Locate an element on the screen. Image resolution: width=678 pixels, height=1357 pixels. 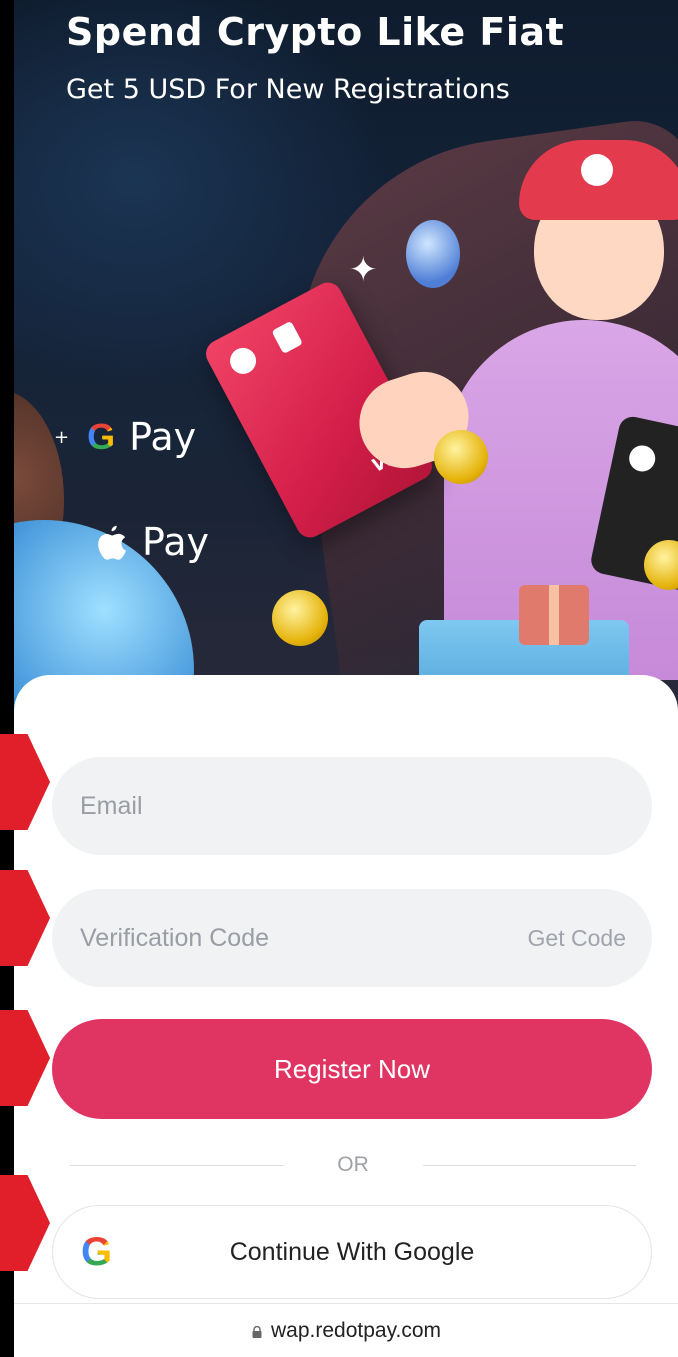
or-label: OR is located at coordinates (353, 1164).